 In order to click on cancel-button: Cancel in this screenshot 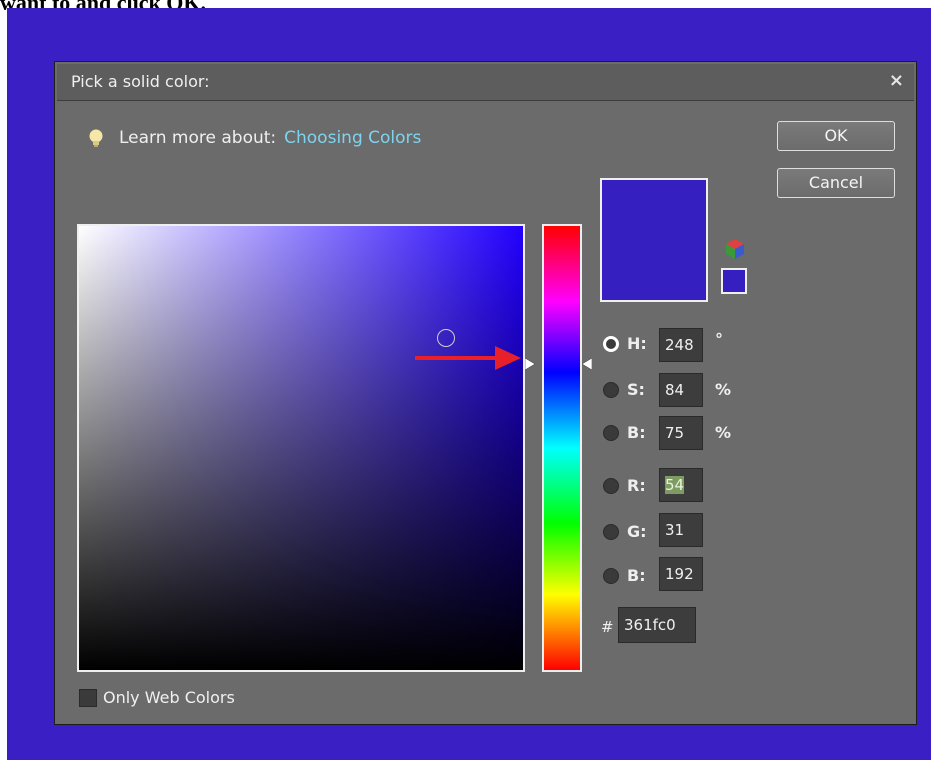, I will do `click(836, 183)`.